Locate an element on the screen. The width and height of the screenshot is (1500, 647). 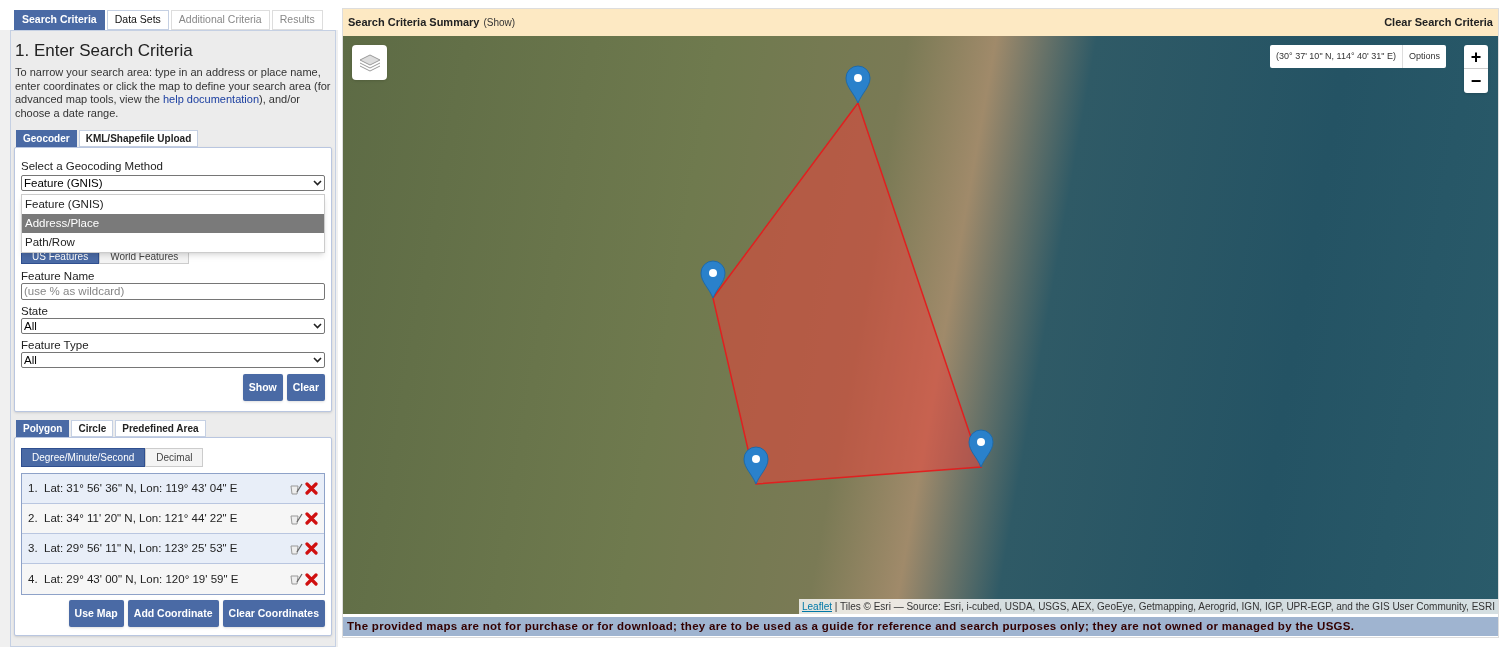
coordinate-row: 4. Lat: 29° 43' 00" N, Lon: 120° 19' 59" E is located at coordinates (173, 579).